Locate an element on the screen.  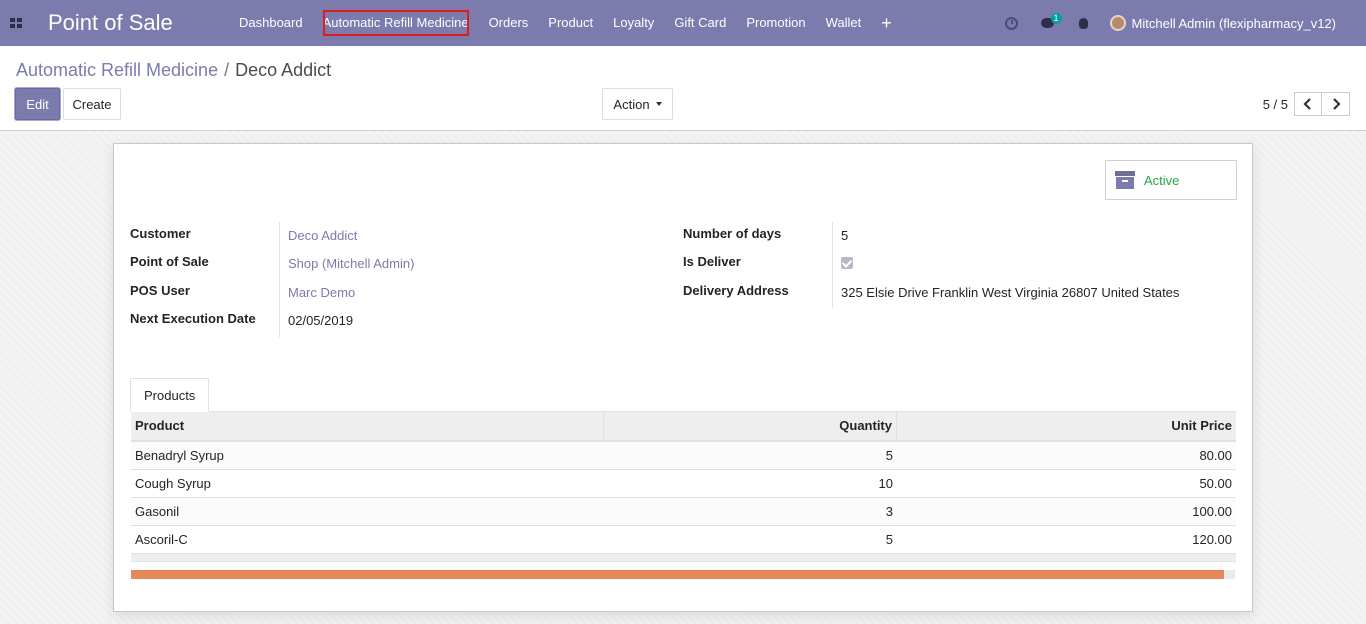
table-footer is located at coordinates (683, 558).